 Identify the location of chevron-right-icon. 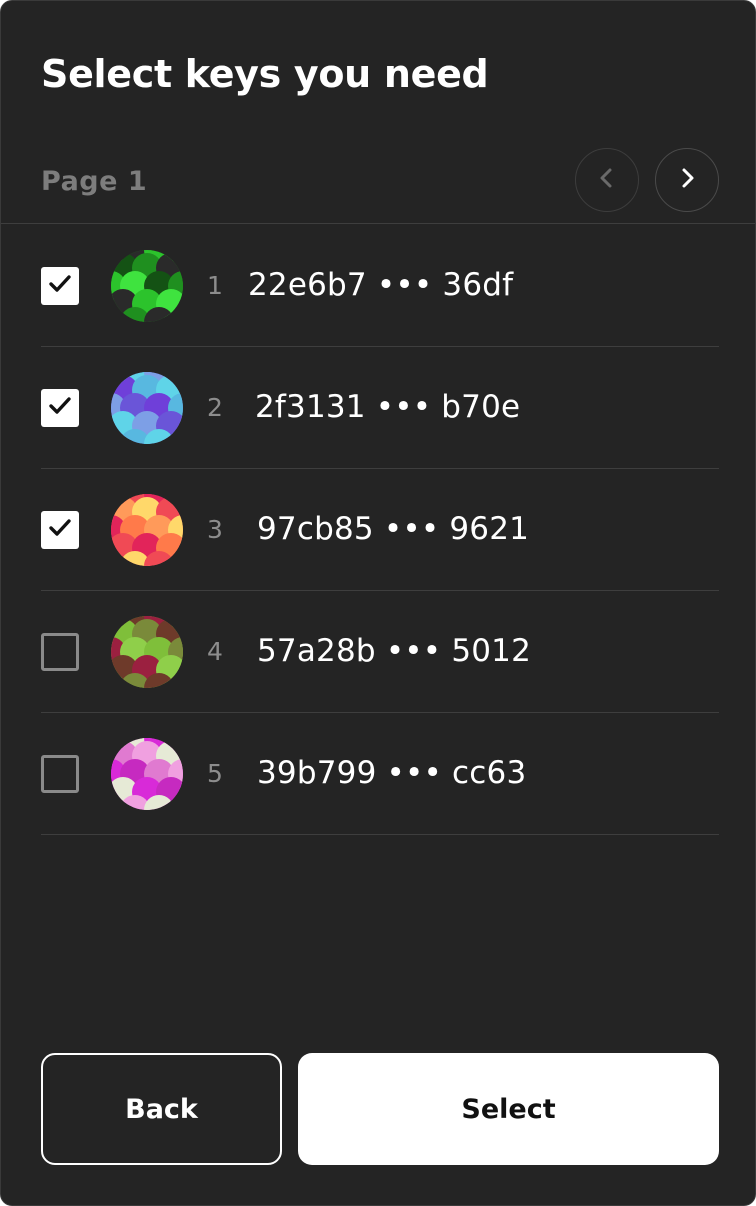
(687, 180).